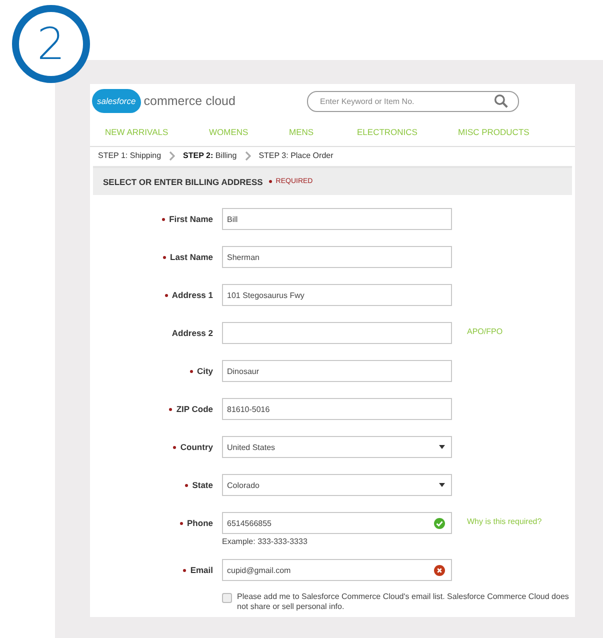  What do you see at coordinates (406, 101) in the screenshot?
I see `search-input: Enter Keyword or Item No.` at bounding box center [406, 101].